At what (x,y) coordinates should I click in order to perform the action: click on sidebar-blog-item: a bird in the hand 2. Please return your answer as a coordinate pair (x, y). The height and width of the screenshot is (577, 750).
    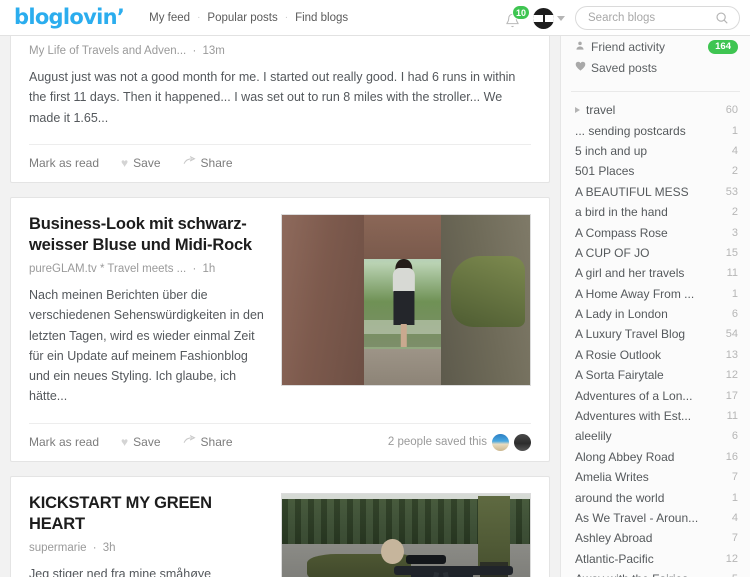
    Looking at the image, I should click on (655, 212).